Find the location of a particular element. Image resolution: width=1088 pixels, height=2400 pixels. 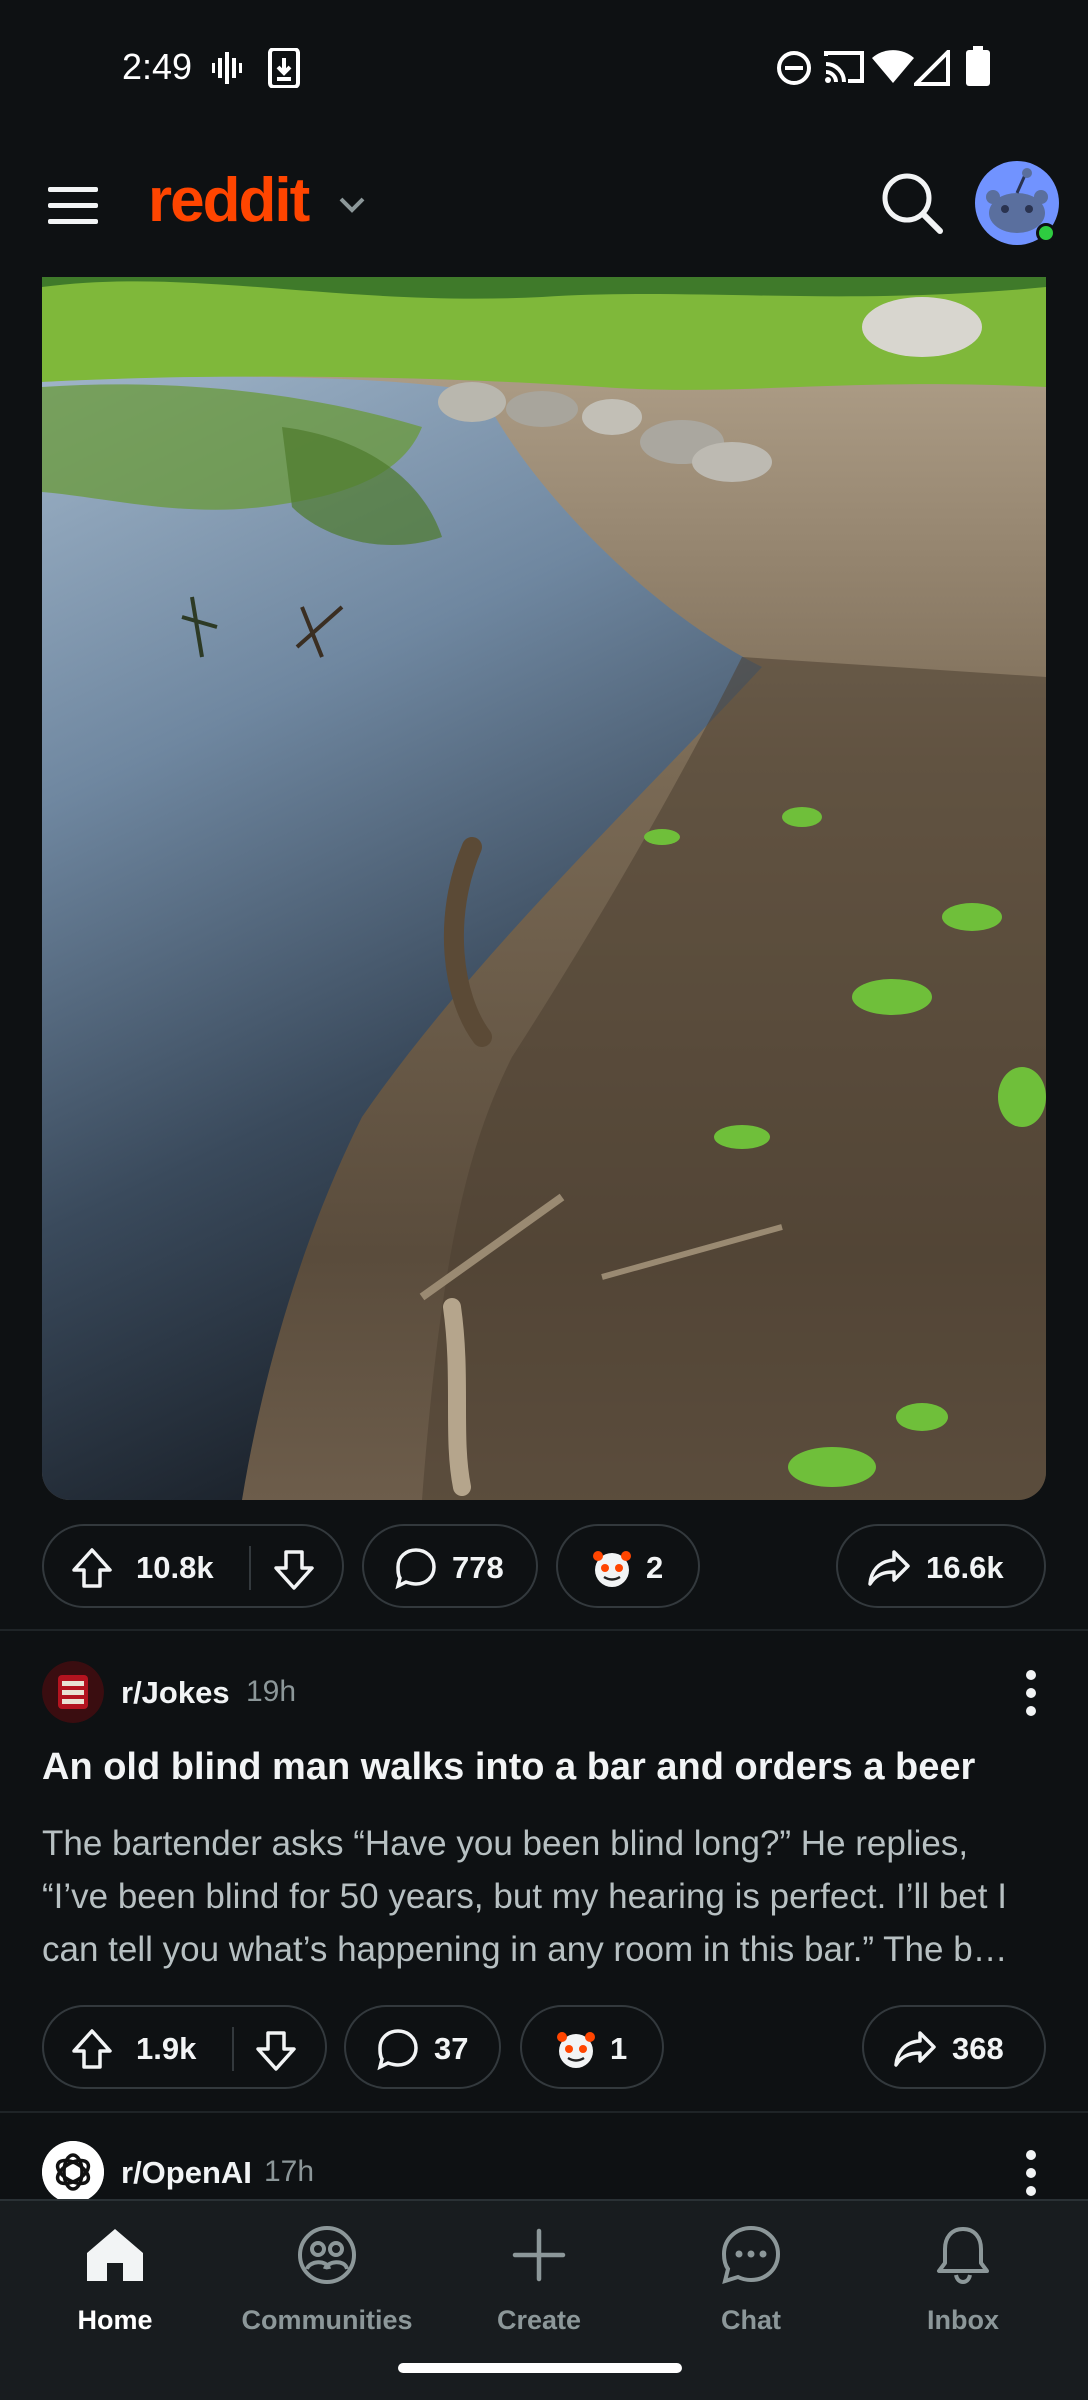

comment-count: 778 is located at coordinates (478, 1567).